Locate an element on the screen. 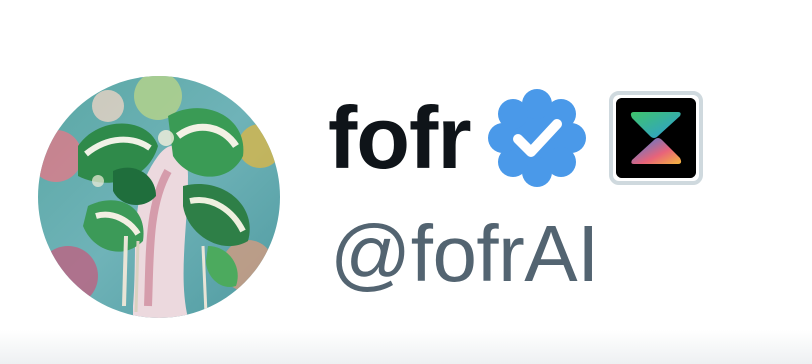 The height and width of the screenshot is (364, 812). affiliate-logo-icon is located at coordinates (655, 138).